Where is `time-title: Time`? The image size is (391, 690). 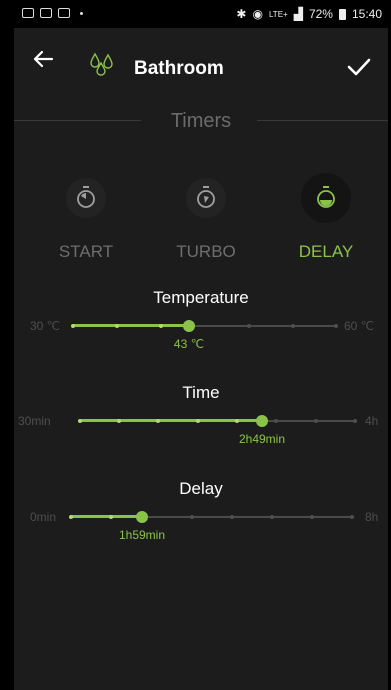 time-title: Time is located at coordinates (201, 392).